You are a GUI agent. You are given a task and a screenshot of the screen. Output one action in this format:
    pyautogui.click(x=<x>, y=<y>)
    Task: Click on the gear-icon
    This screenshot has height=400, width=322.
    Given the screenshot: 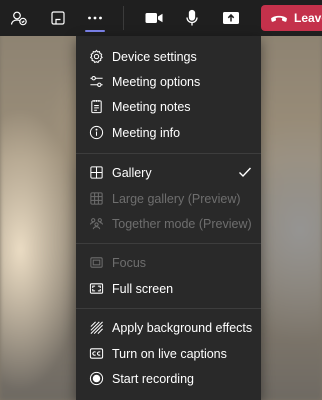 What is the action you would take?
    pyautogui.click(x=96, y=57)
    